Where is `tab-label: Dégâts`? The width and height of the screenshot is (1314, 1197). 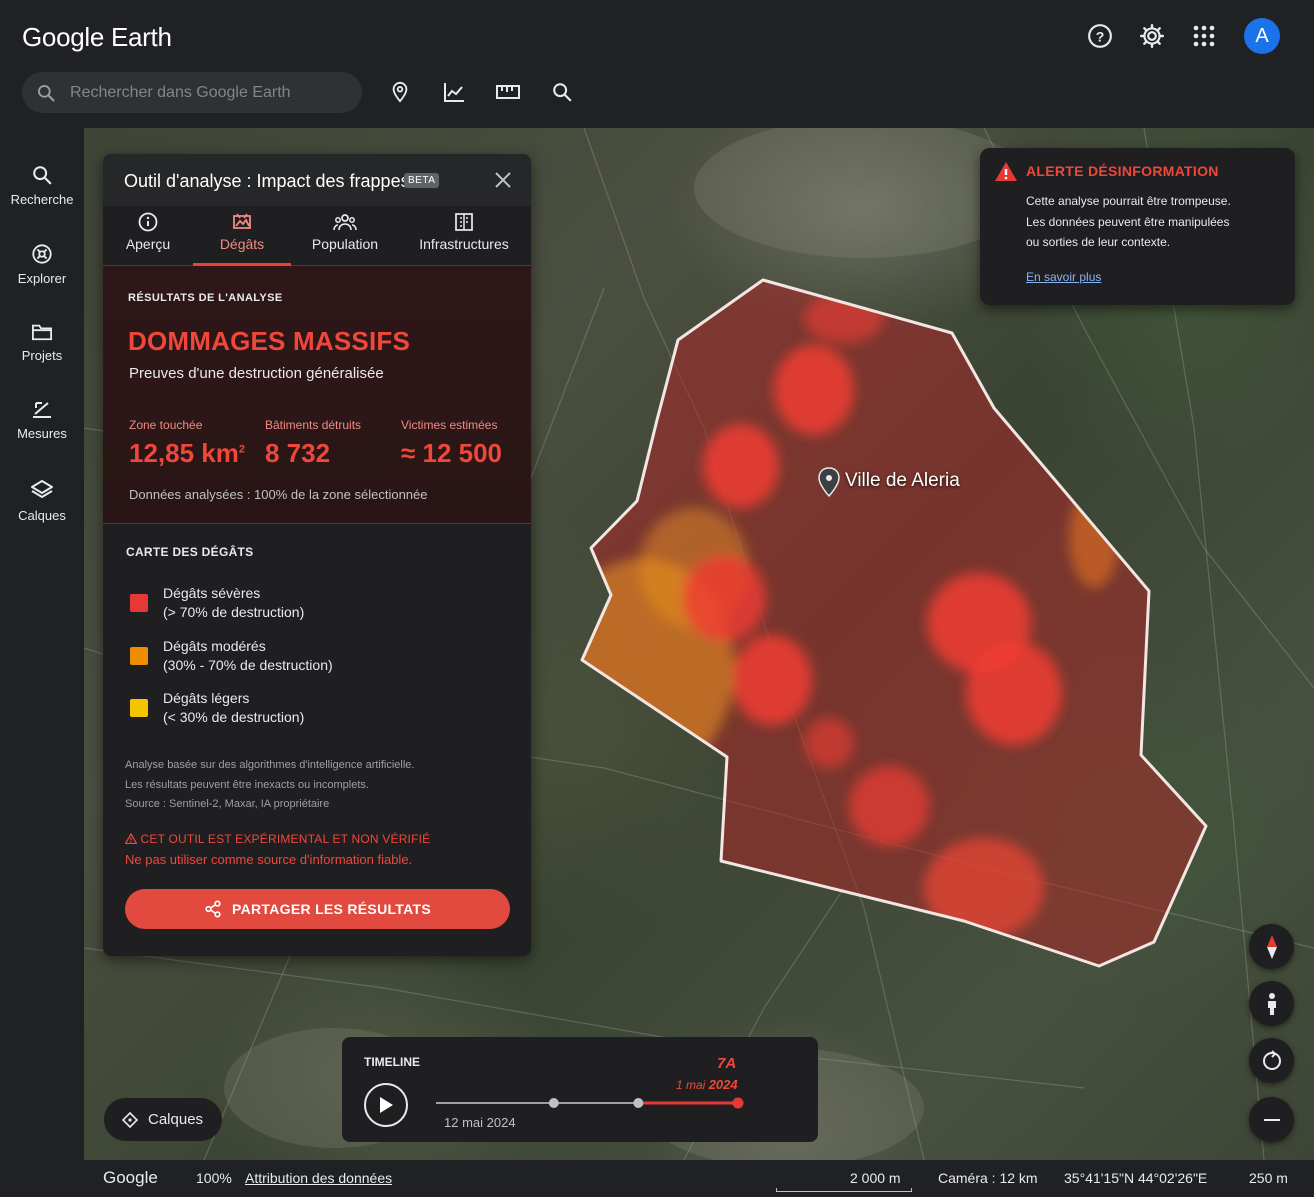
tab-label: Dégâts is located at coordinates (242, 244).